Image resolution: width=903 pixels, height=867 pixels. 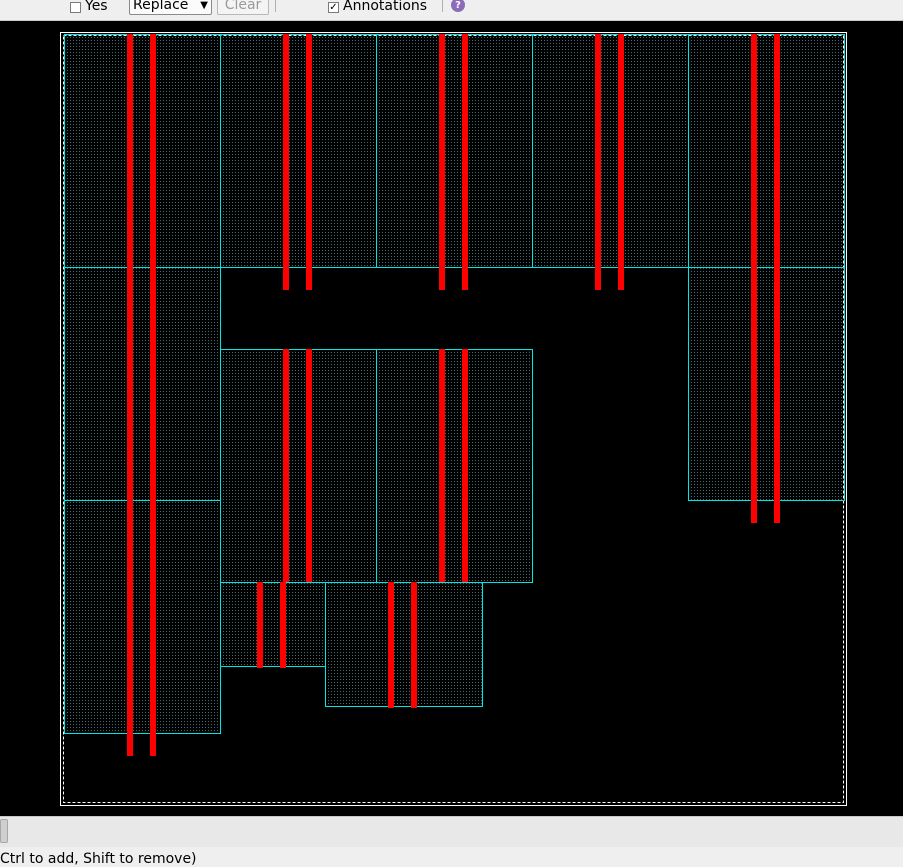 I want to click on clear-button: Clear, so click(x=243, y=7).